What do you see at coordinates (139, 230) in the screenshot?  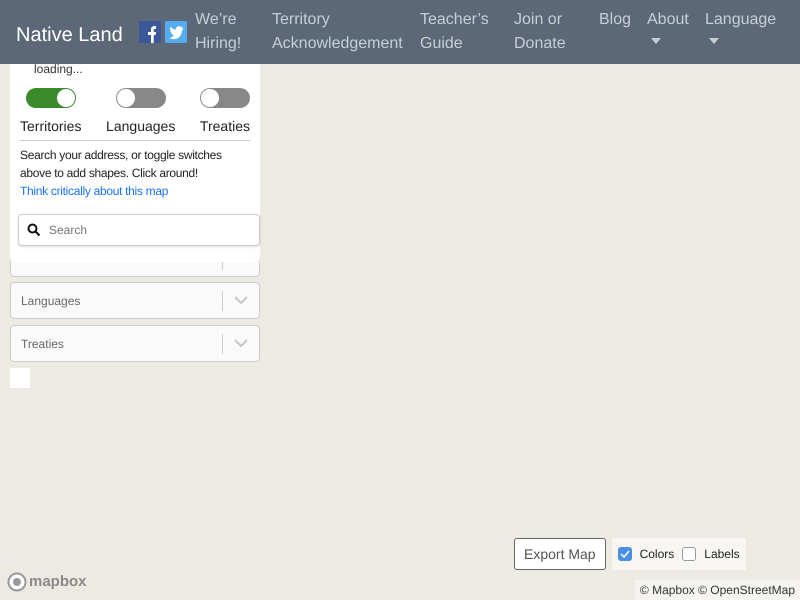 I see `search-field: Search` at bounding box center [139, 230].